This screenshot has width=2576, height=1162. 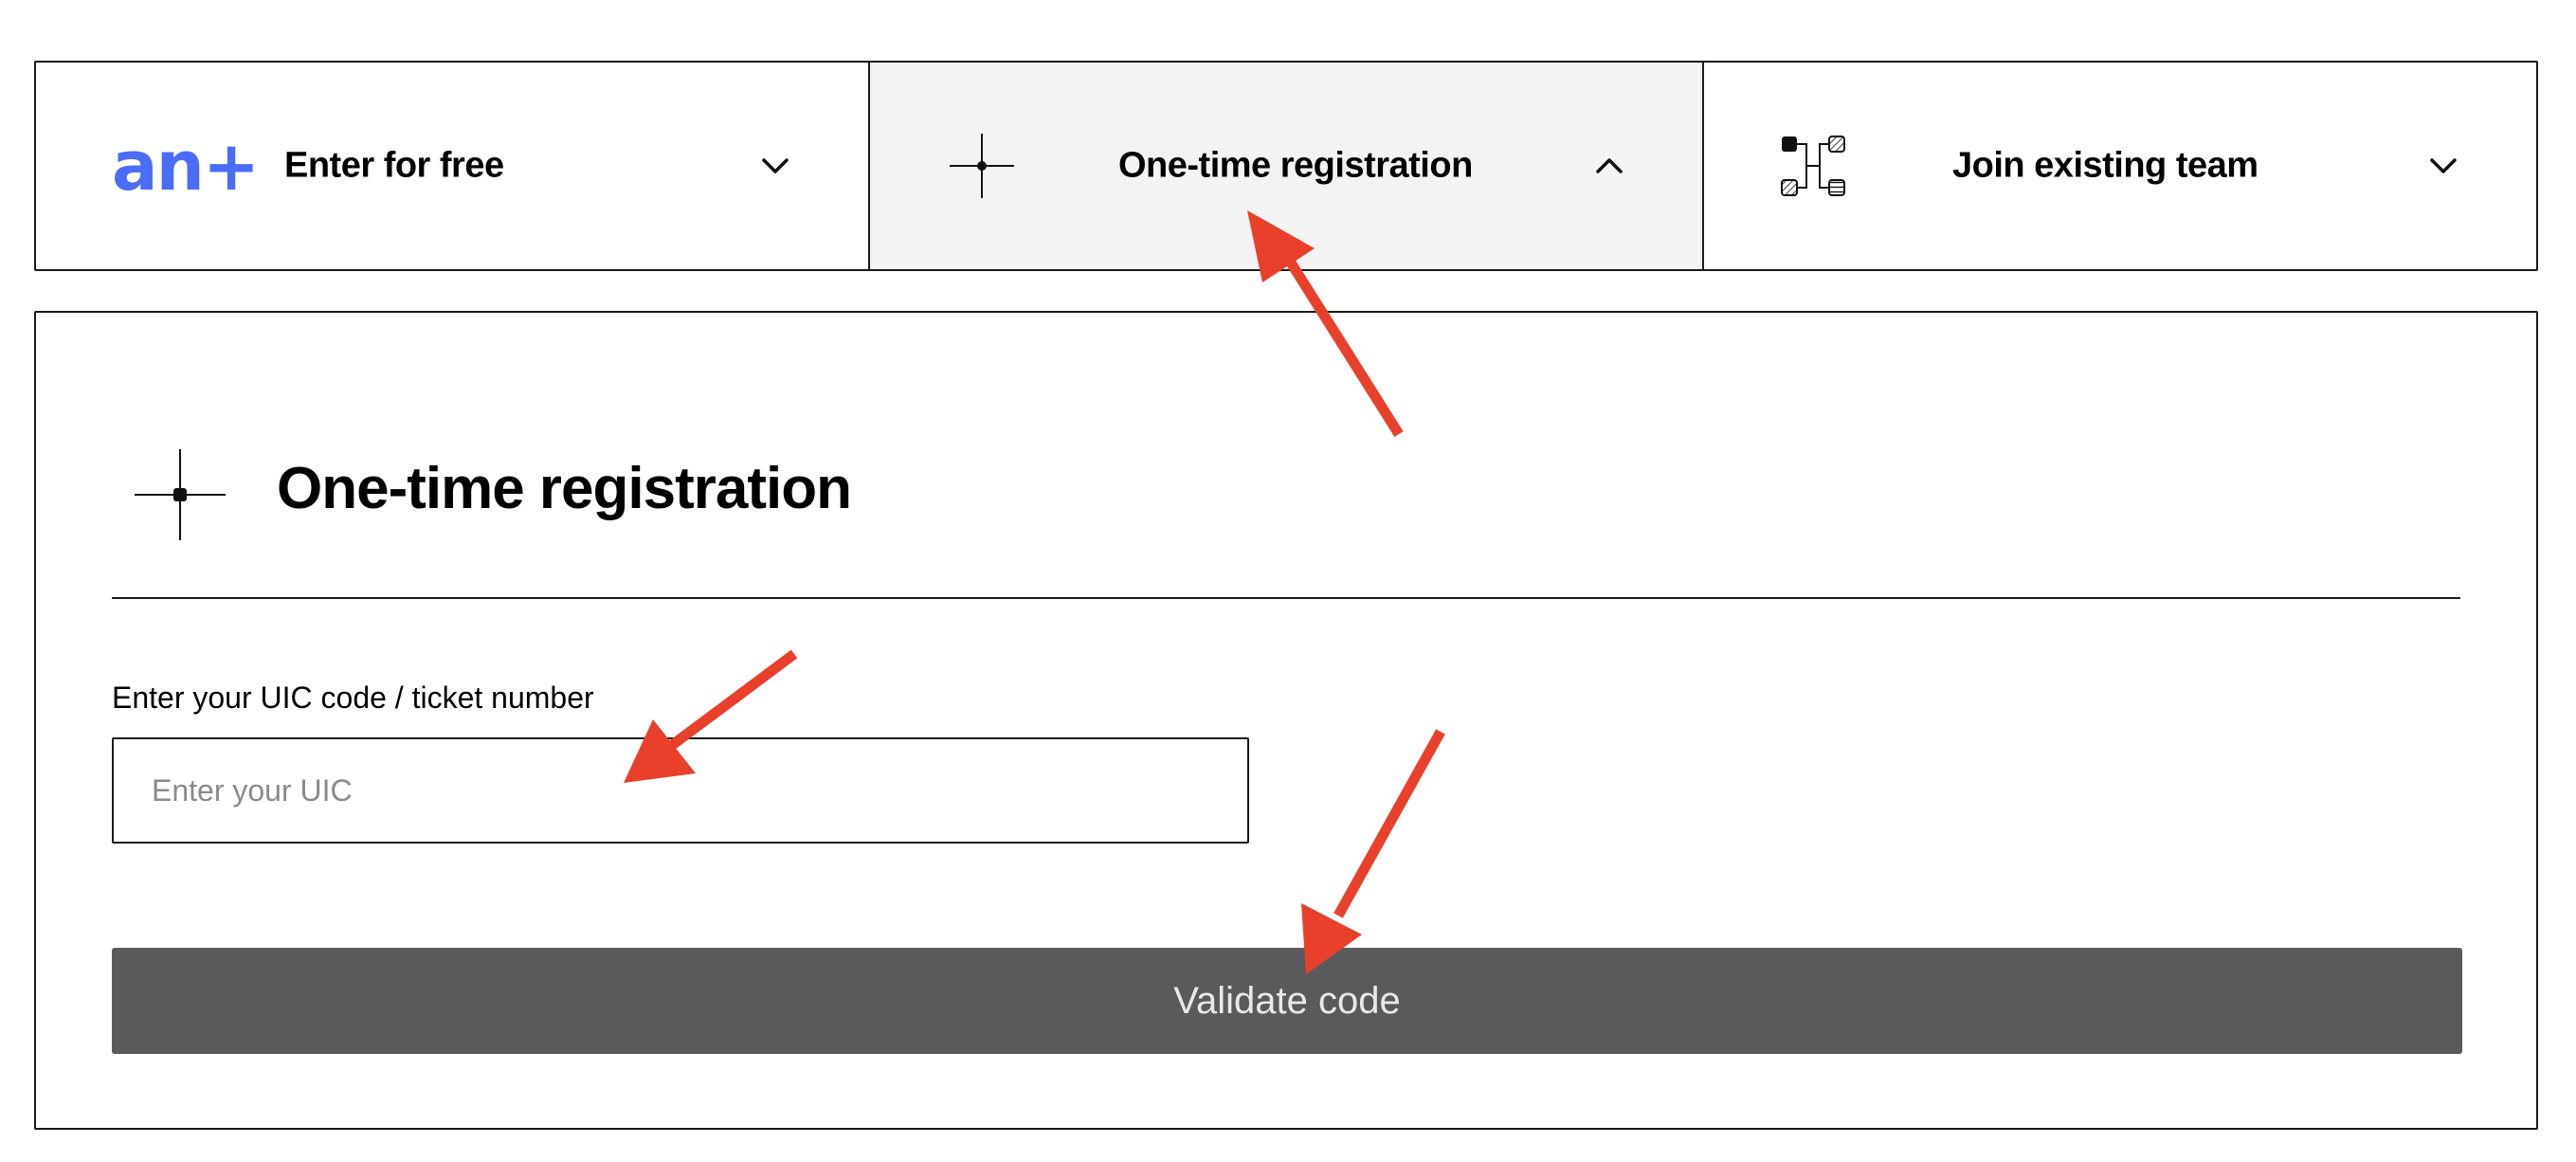 What do you see at coordinates (186, 166) in the screenshot?
I see `brand-logo: an+` at bounding box center [186, 166].